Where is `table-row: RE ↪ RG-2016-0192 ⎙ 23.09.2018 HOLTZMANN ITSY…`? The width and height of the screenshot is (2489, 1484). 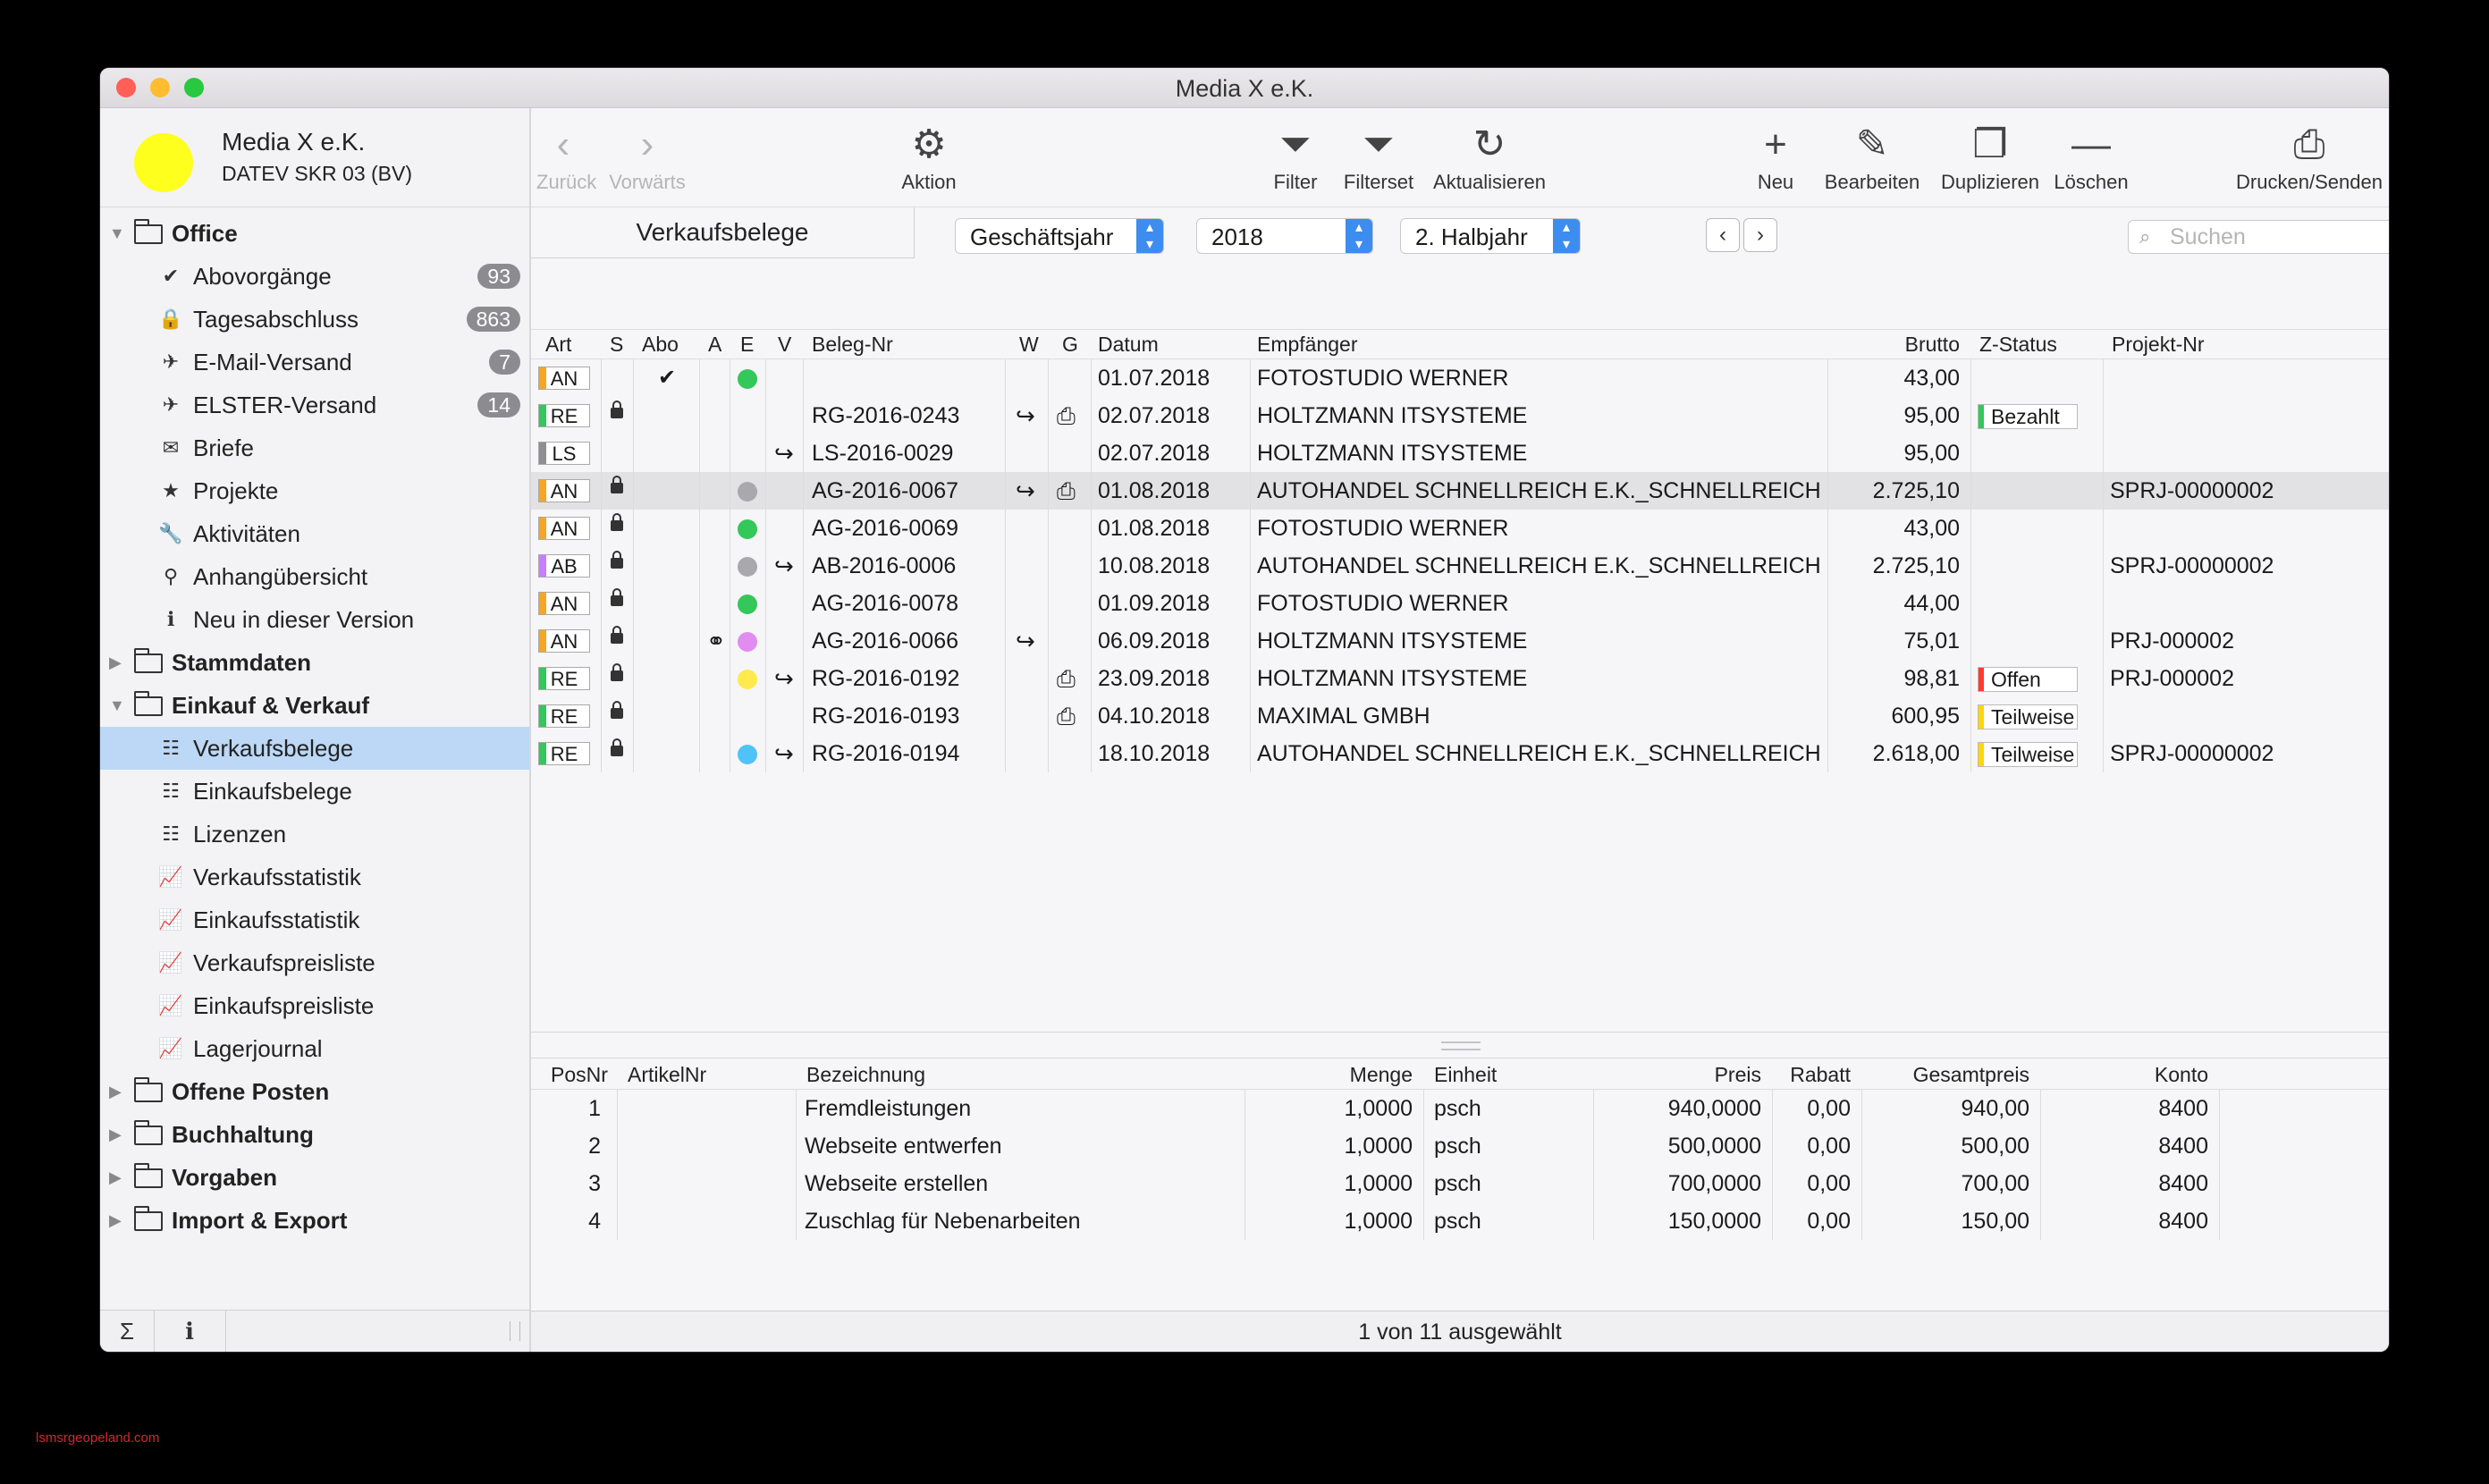 table-row: RE ↪ RG-2016-0192 ⎙ 23.09.2018 HOLTZMANN ITSY… is located at coordinates (1460, 678).